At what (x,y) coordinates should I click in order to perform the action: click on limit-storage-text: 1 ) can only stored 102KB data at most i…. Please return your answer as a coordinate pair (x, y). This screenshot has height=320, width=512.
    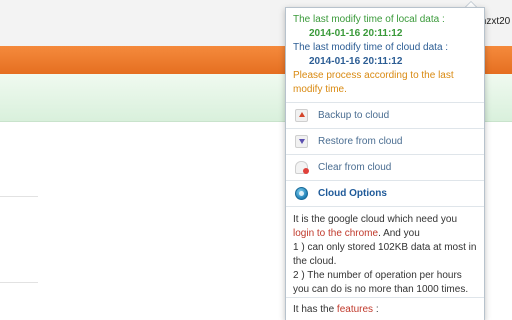
    Looking at the image, I should click on (385, 254).